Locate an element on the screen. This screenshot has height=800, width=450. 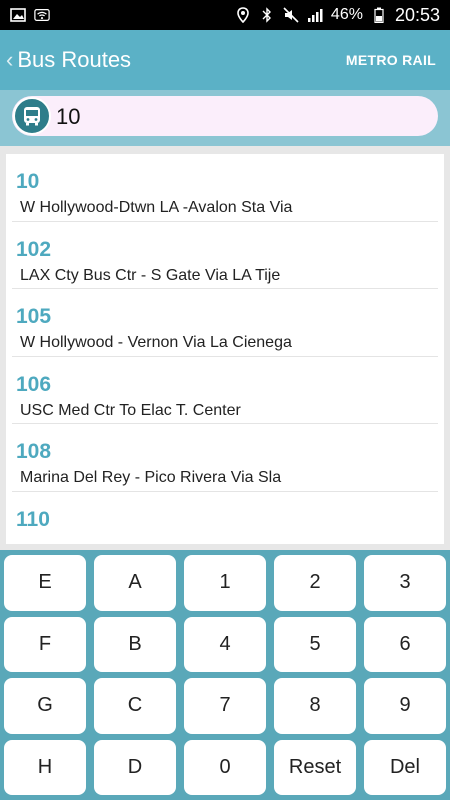
location-icon is located at coordinates (243, 15).